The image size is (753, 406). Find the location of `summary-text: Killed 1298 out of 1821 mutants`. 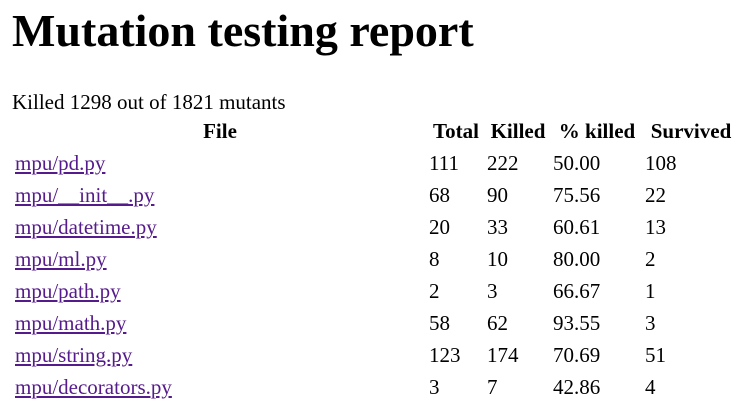

summary-text: Killed 1298 out of 1821 mutants is located at coordinates (149, 102).